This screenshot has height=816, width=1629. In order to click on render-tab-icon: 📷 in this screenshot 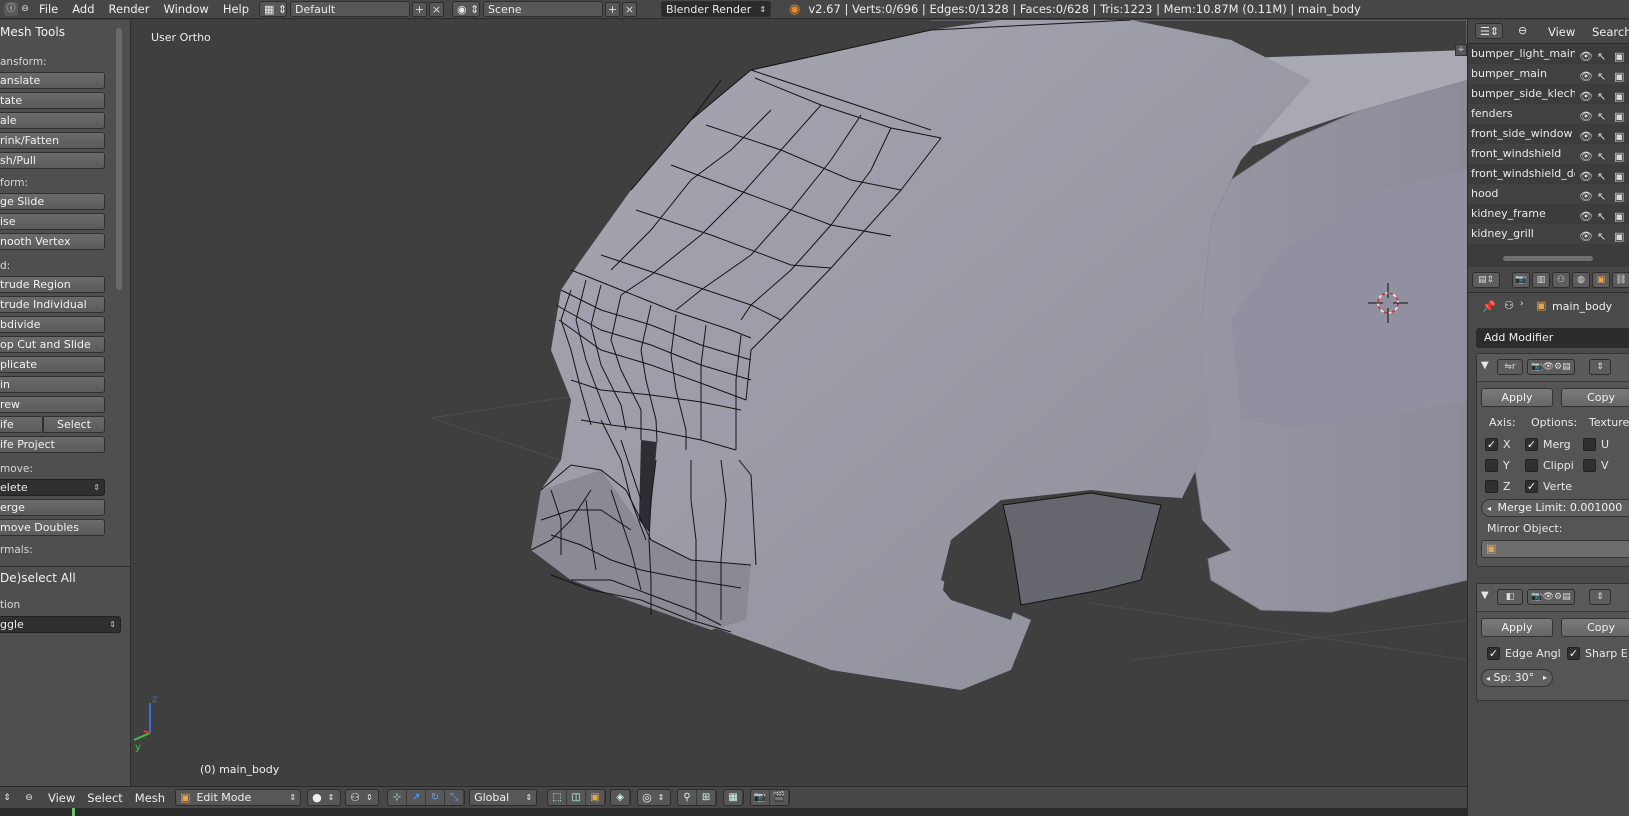, I will do `click(1521, 280)`.